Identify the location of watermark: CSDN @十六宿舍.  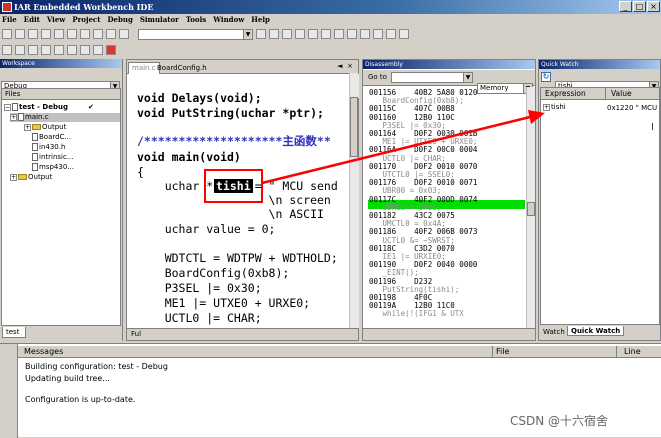
(559, 421).